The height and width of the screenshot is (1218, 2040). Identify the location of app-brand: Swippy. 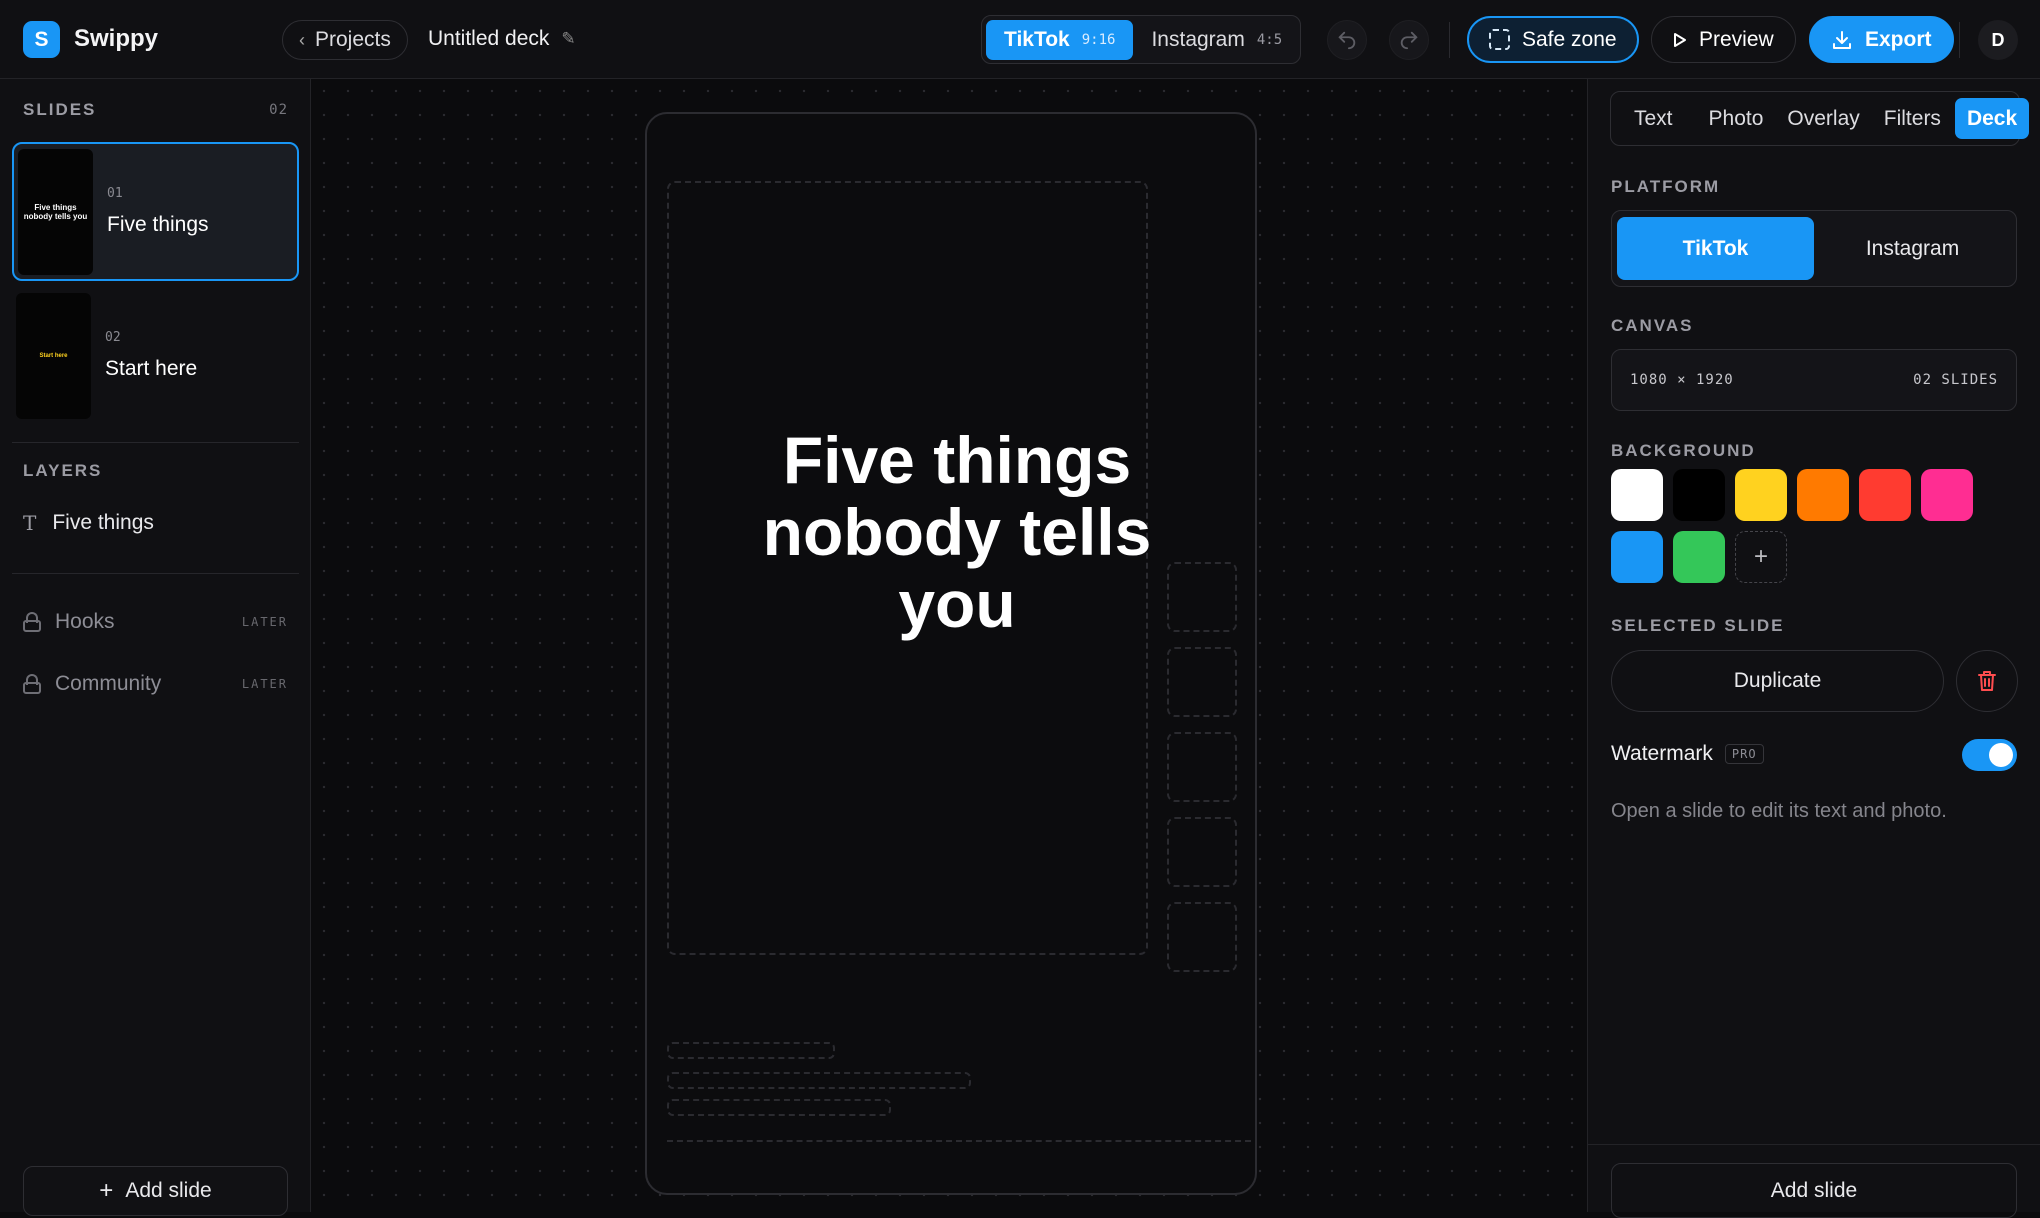
(116, 38).